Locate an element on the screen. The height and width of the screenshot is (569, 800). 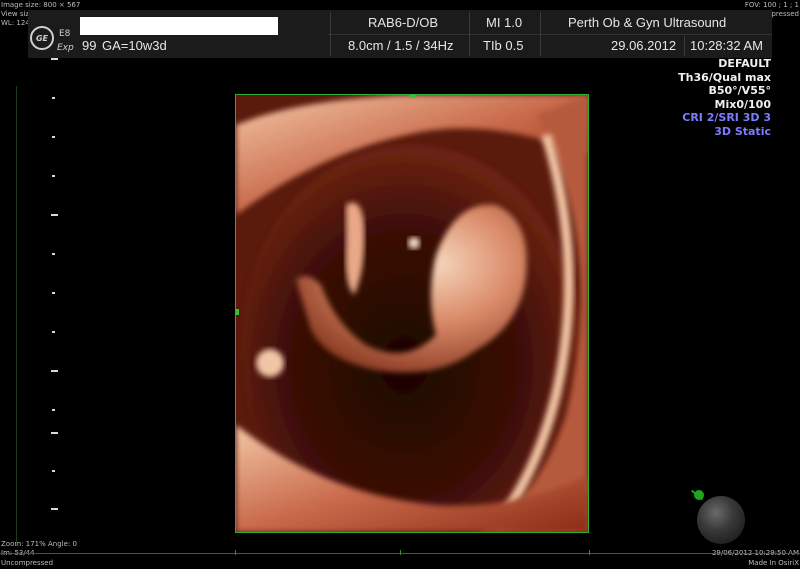
header-scan-params: 8.0cm / 1.5 / 34Hz is located at coordinates (401, 45).